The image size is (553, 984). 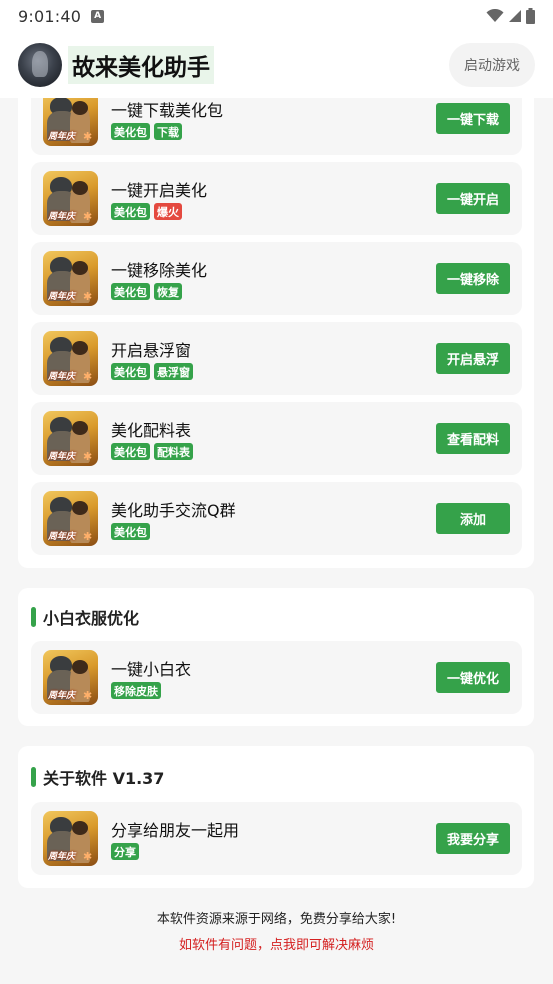 I want to click on avatar, so click(x=40, y=65).